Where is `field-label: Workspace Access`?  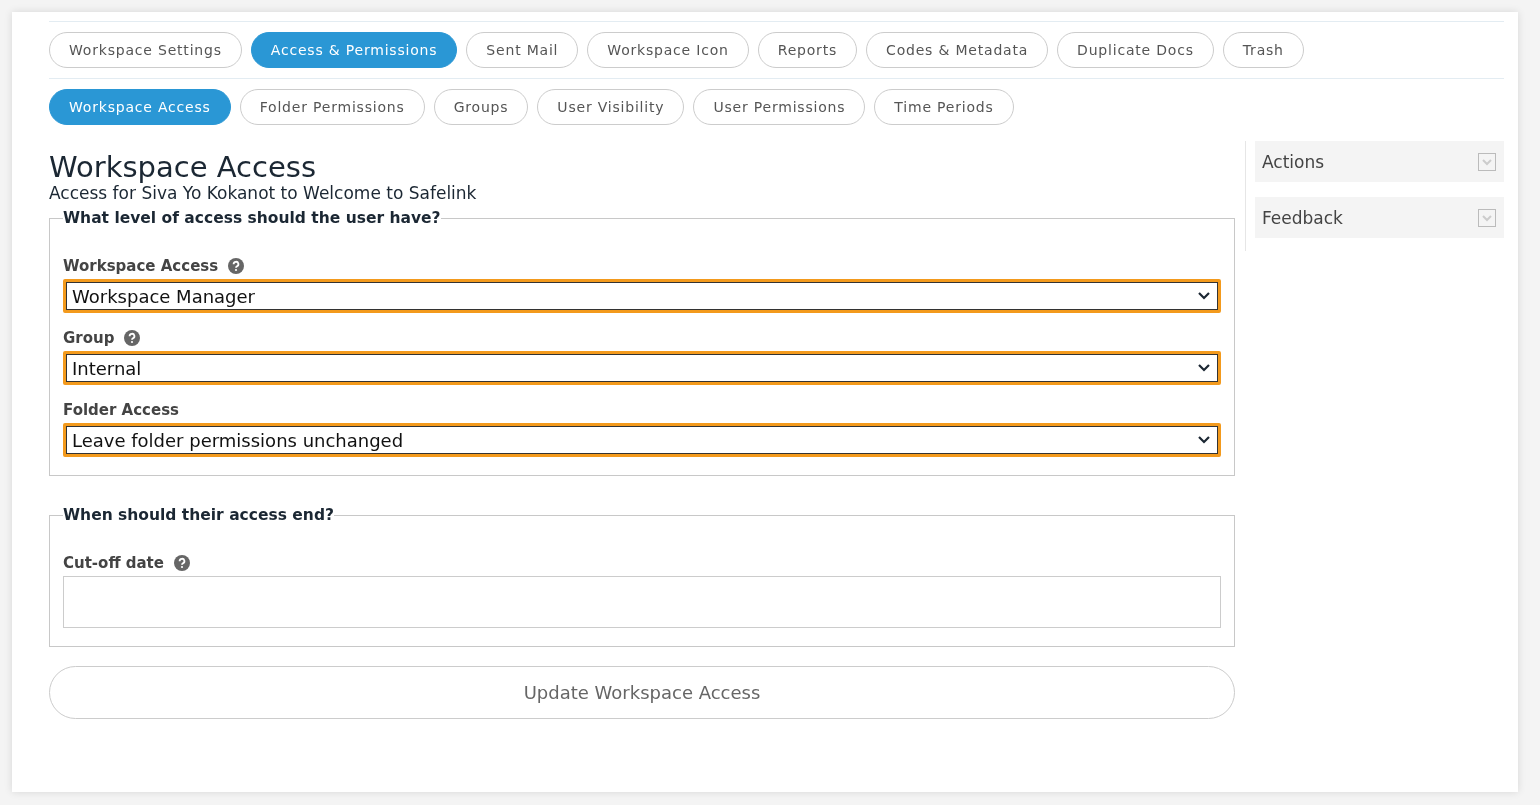
field-label: Workspace Access is located at coordinates (141, 266).